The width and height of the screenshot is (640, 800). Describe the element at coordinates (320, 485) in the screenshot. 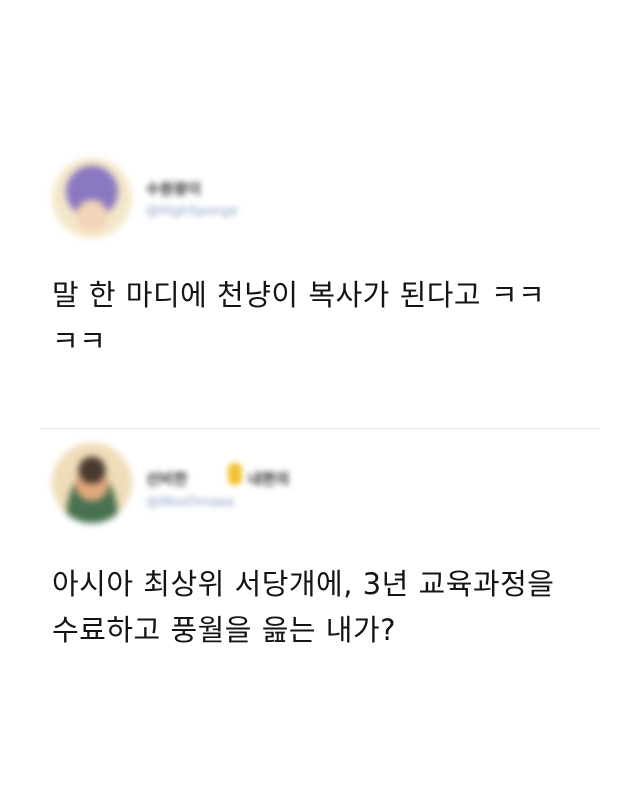

I see `post-header: 선비한 내편의 @WooOmaaa` at that location.